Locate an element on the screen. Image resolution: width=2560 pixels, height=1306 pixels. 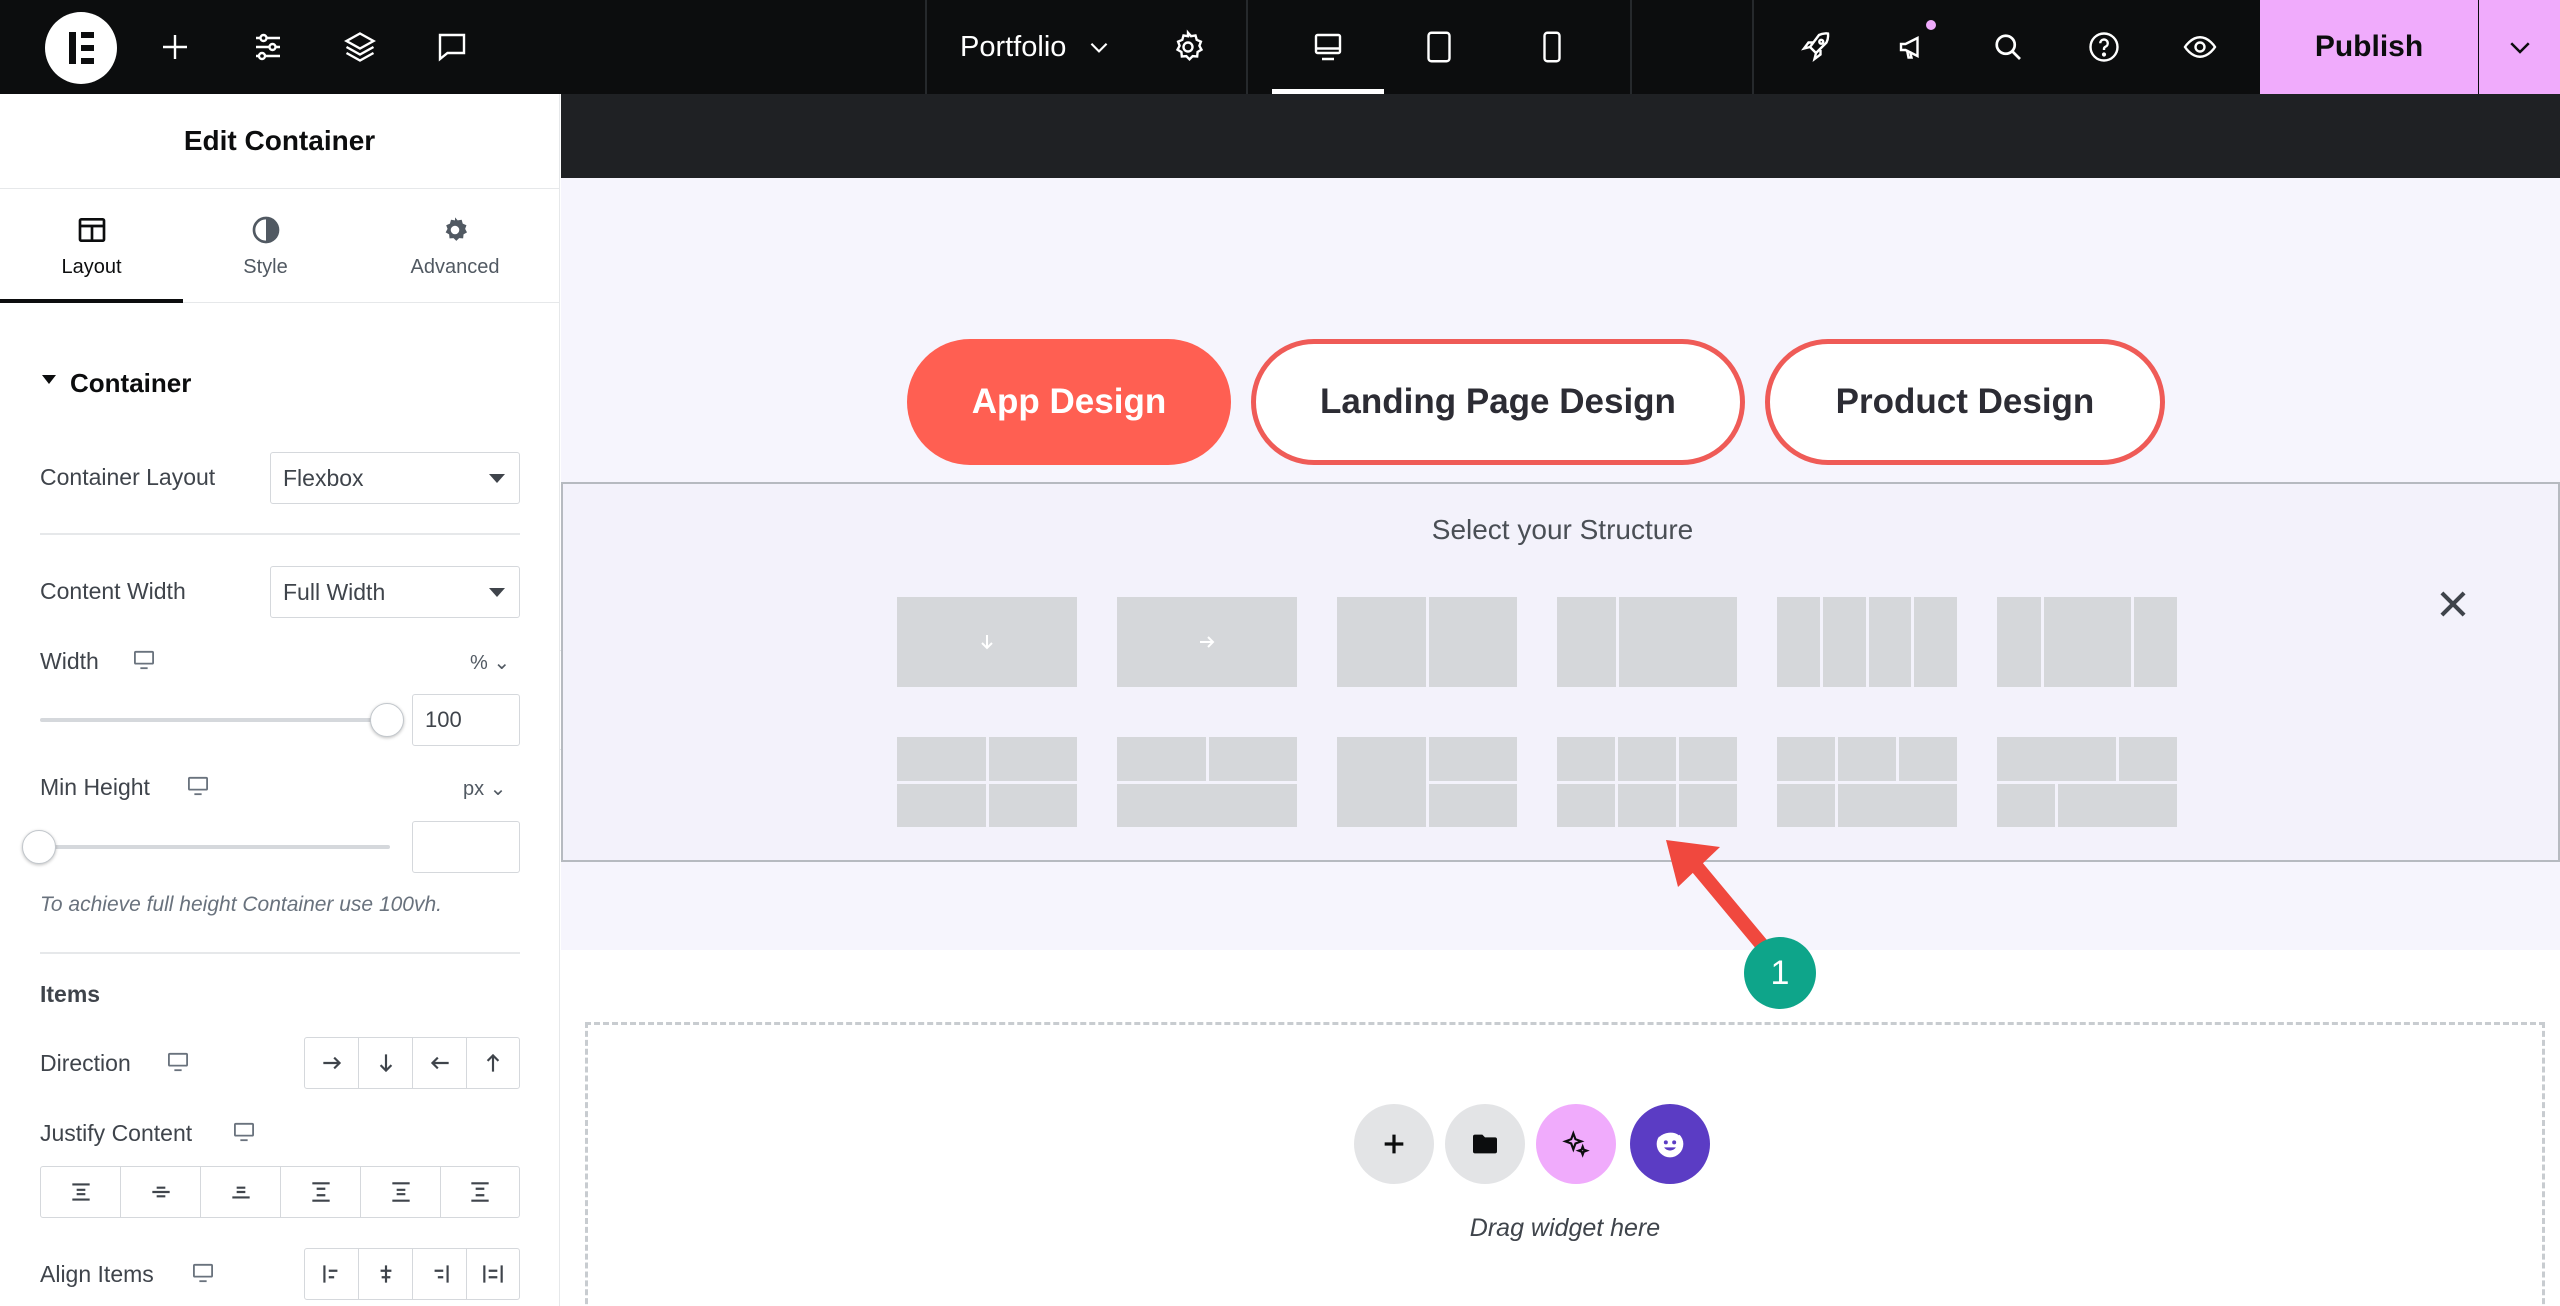
justify-center-button is located at coordinates (161, 1192).